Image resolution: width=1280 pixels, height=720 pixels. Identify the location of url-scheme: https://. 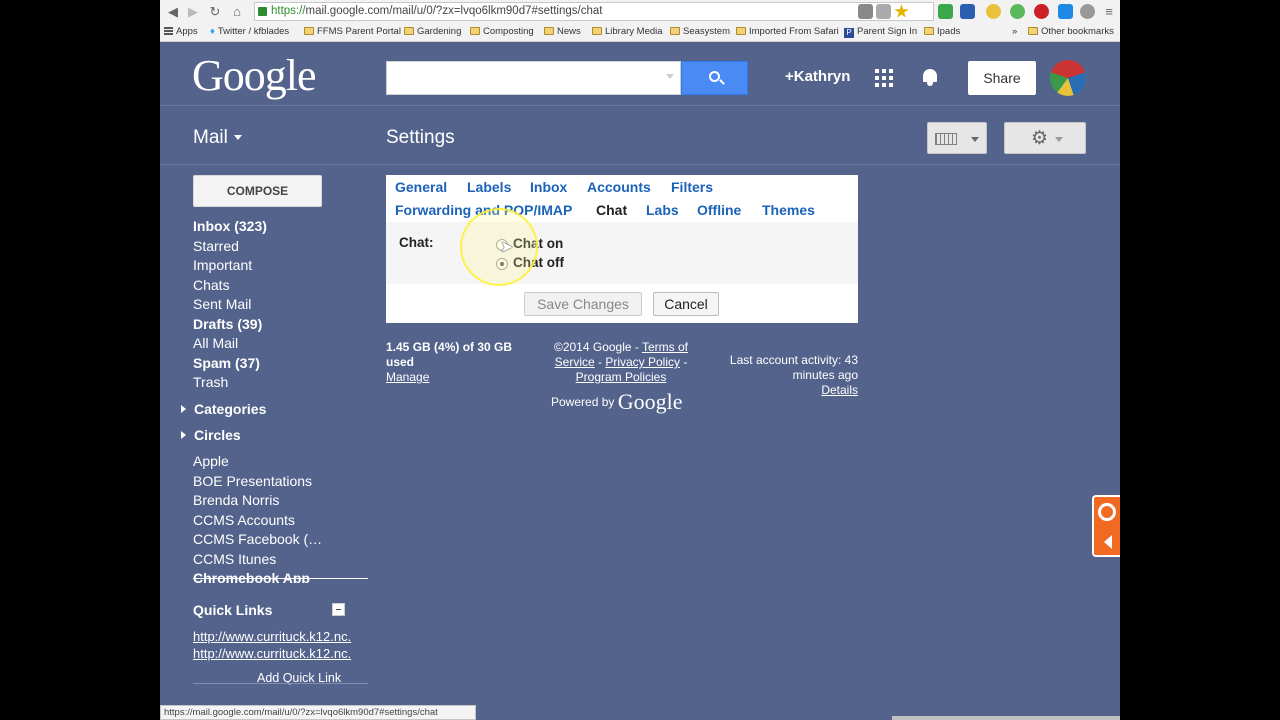
(288, 11).